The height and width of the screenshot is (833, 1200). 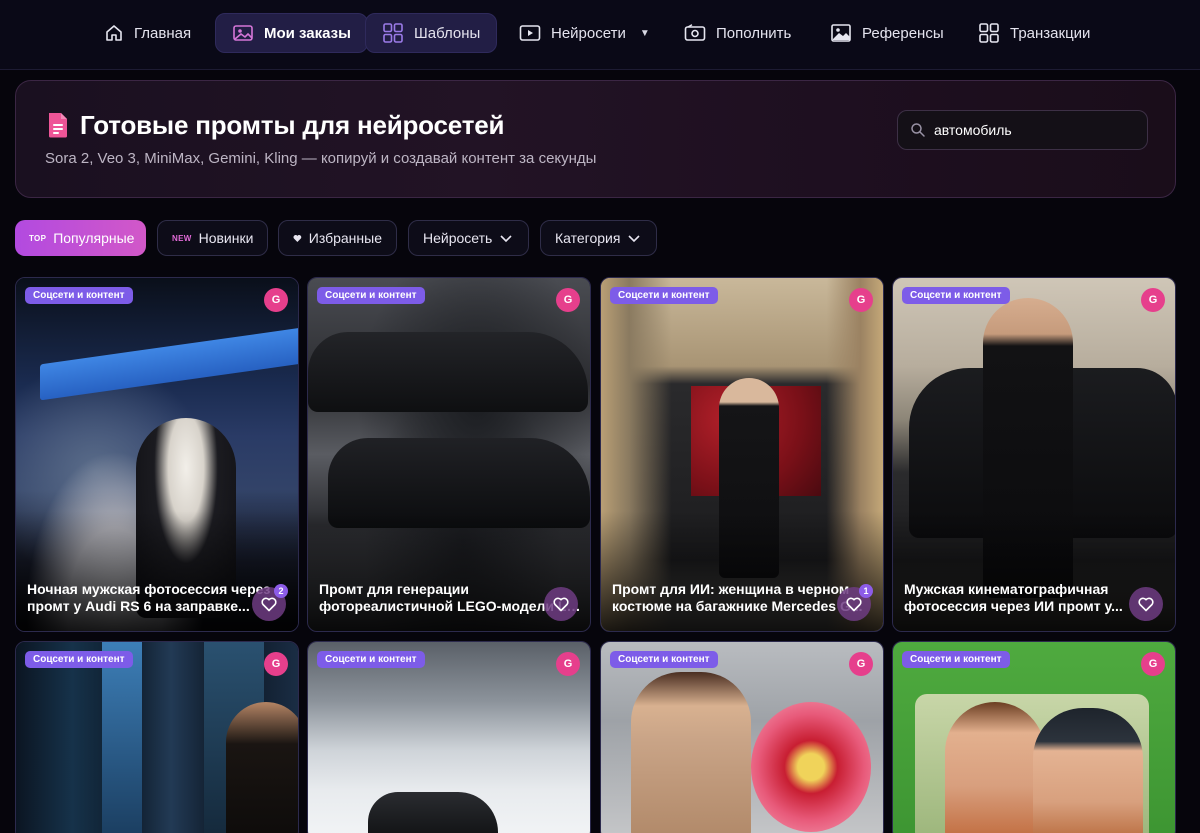 What do you see at coordinates (58, 125) in the screenshot?
I see `document-icon` at bounding box center [58, 125].